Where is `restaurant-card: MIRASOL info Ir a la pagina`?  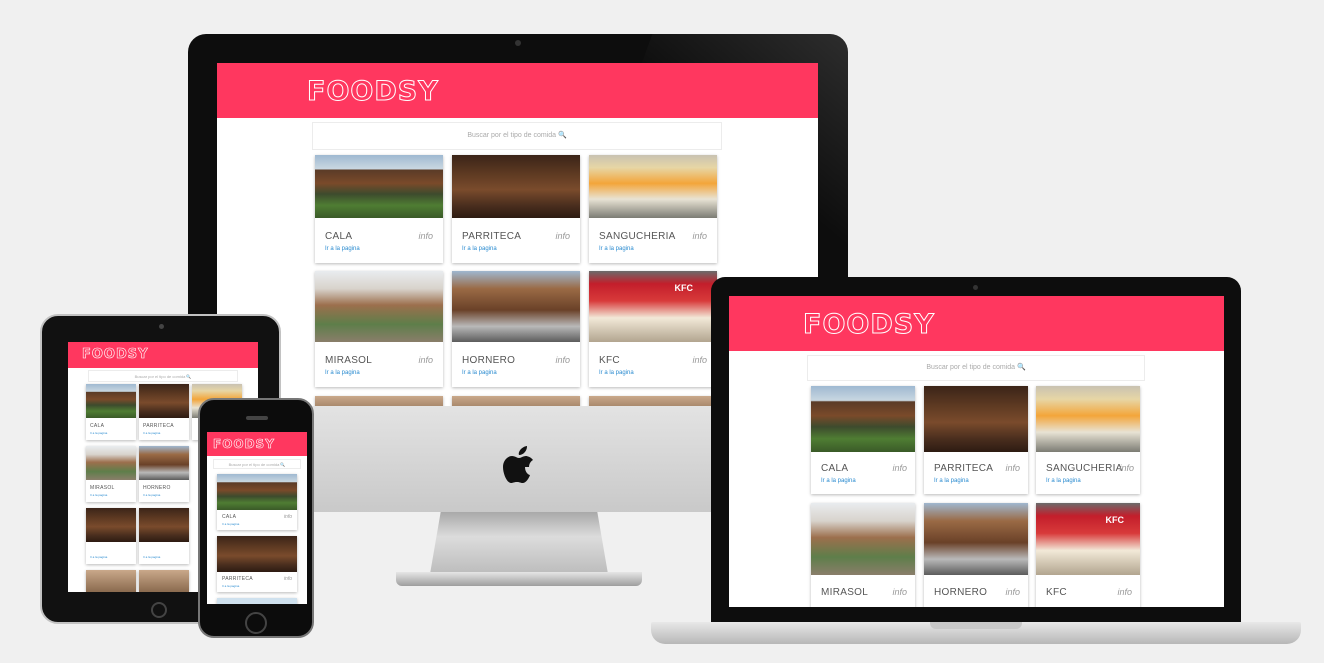
restaurant-card: MIRASOL info Ir a la pagina is located at coordinates (379, 329).